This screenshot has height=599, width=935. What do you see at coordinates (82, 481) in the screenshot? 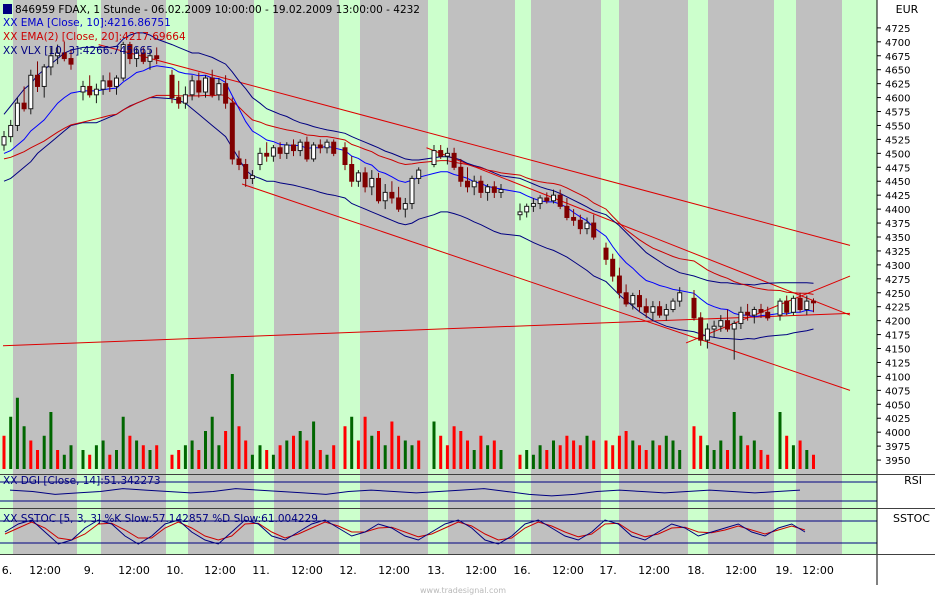
I see `legend-rsi: XX DGI [Close, 14]:51.342273` at bounding box center [82, 481].